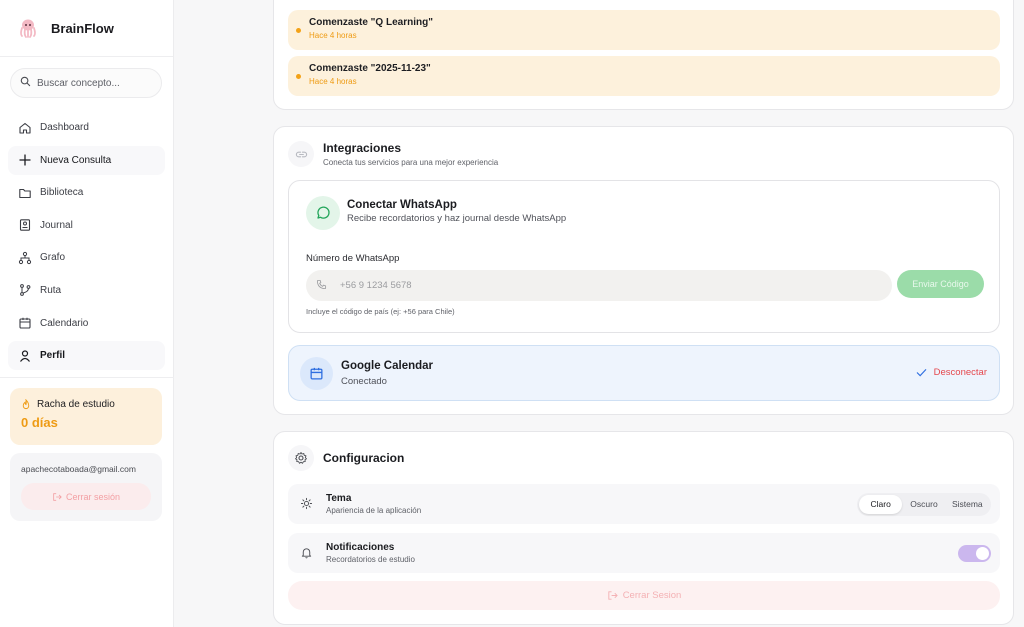 This screenshot has width=1024, height=627. What do you see at coordinates (940, 284) in the screenshot?
I see `send-code-button: Enviar Código` at bounding box center [940, 284].